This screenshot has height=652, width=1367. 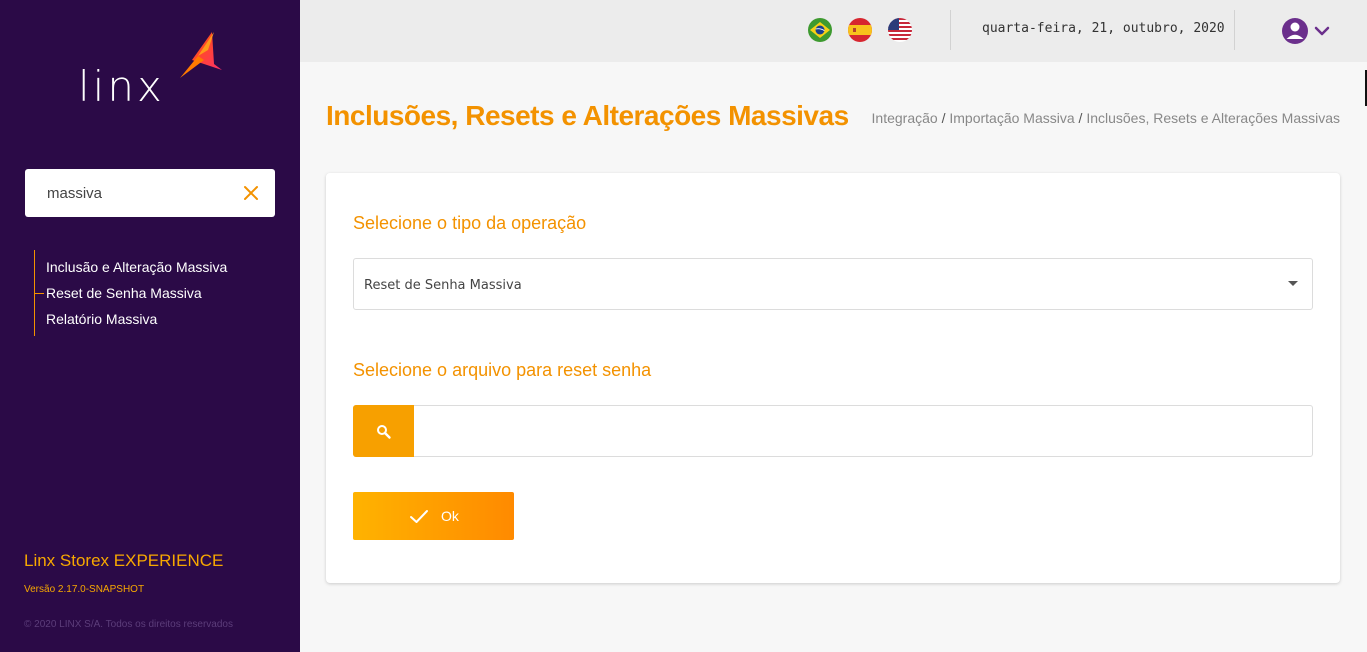 I want to click on operation-type-label: Selecione o tipo da operação, so click(x=470, y=223).